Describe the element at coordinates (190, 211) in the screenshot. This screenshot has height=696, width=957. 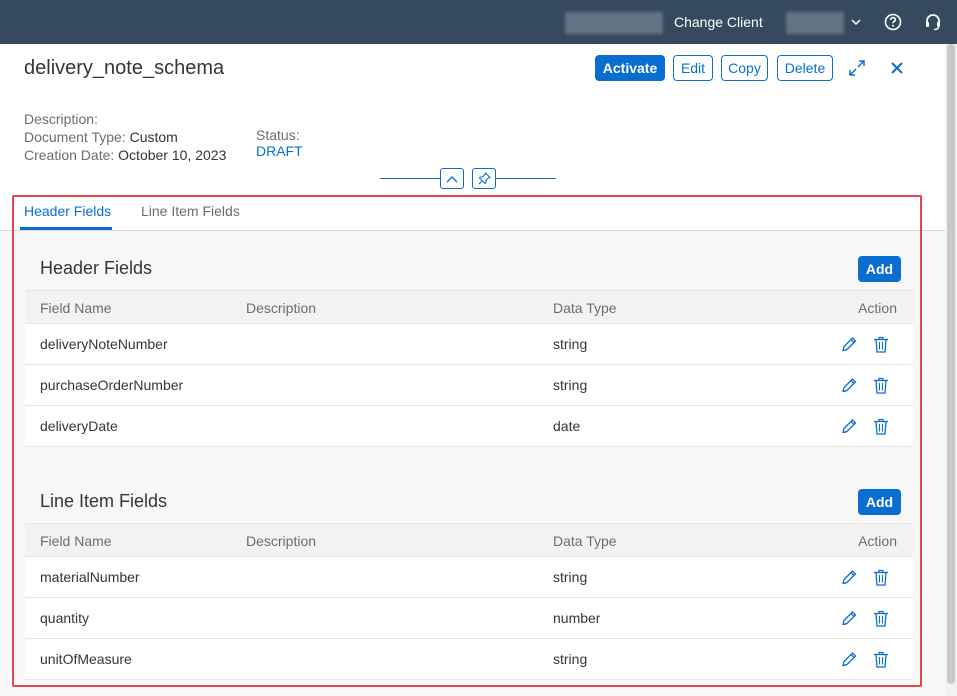
I see `tab-line-item-fields: Line Item Fields` at that location.